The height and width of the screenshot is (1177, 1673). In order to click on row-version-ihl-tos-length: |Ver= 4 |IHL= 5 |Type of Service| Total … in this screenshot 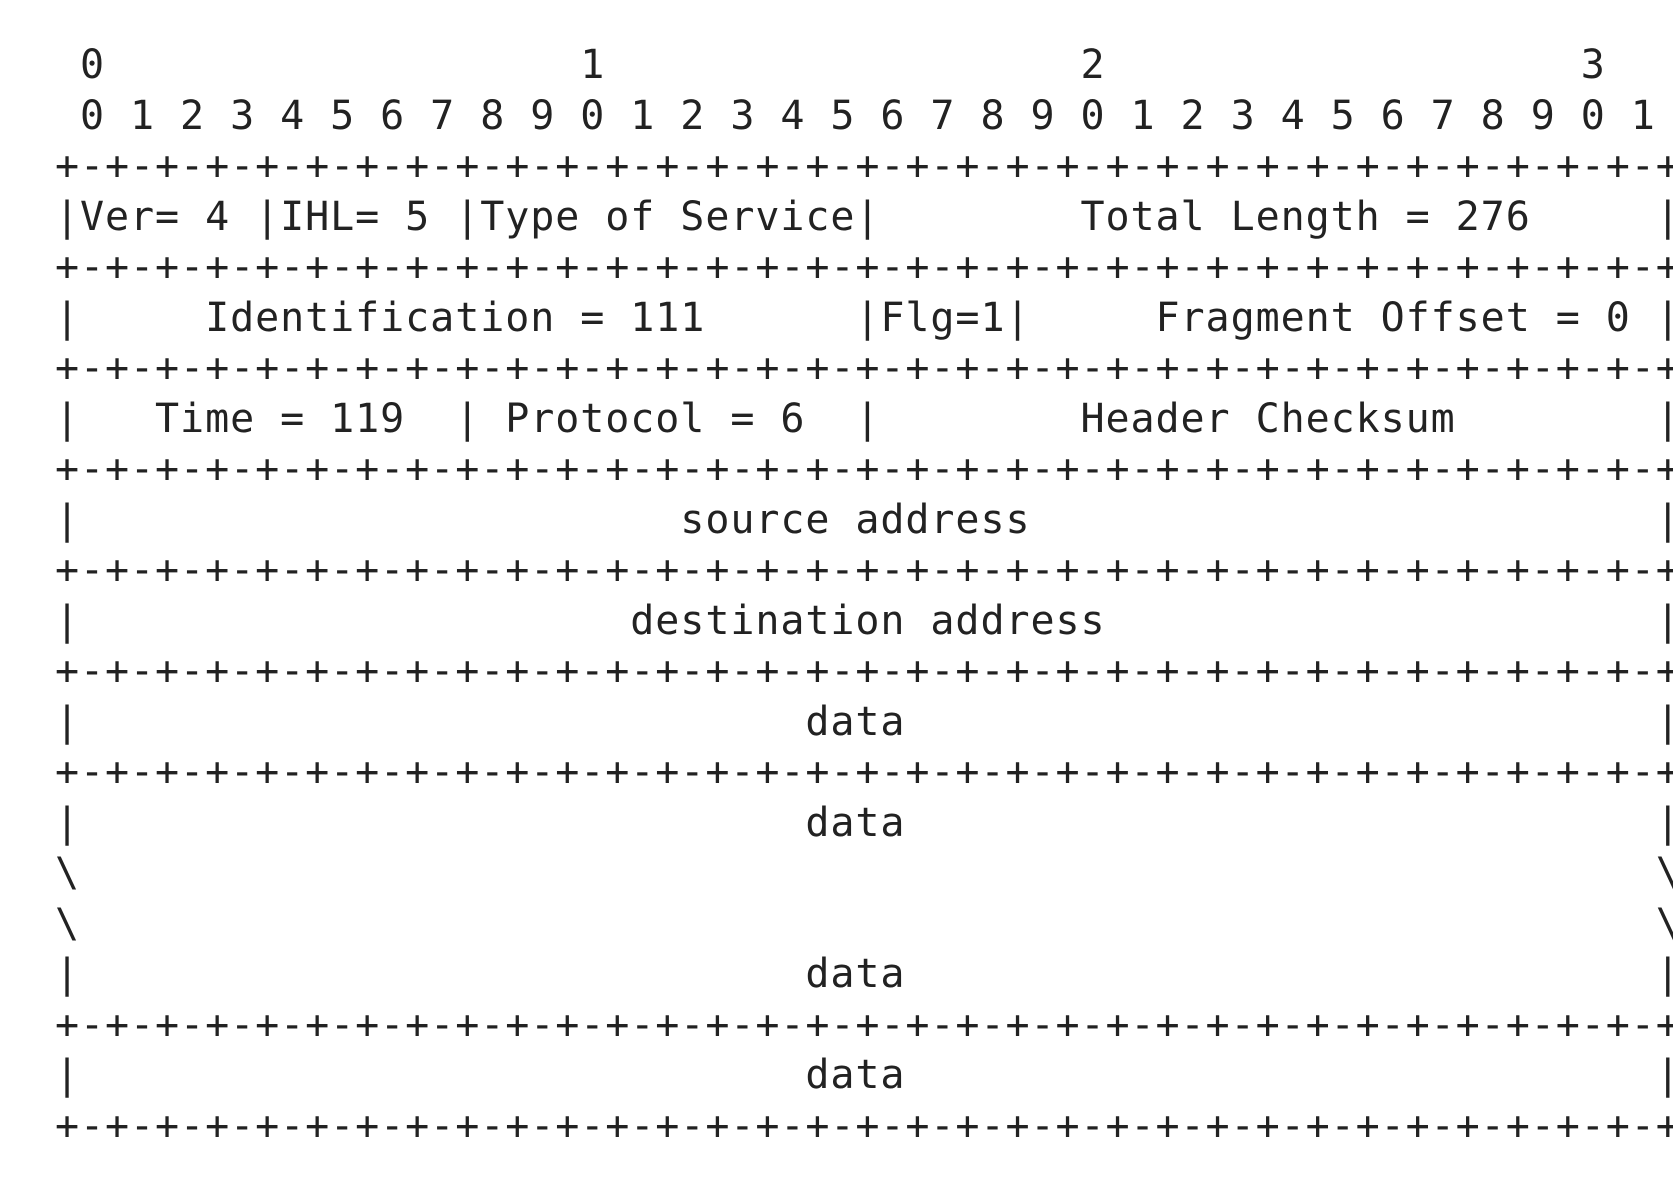, I will do `click(864, 216)`.